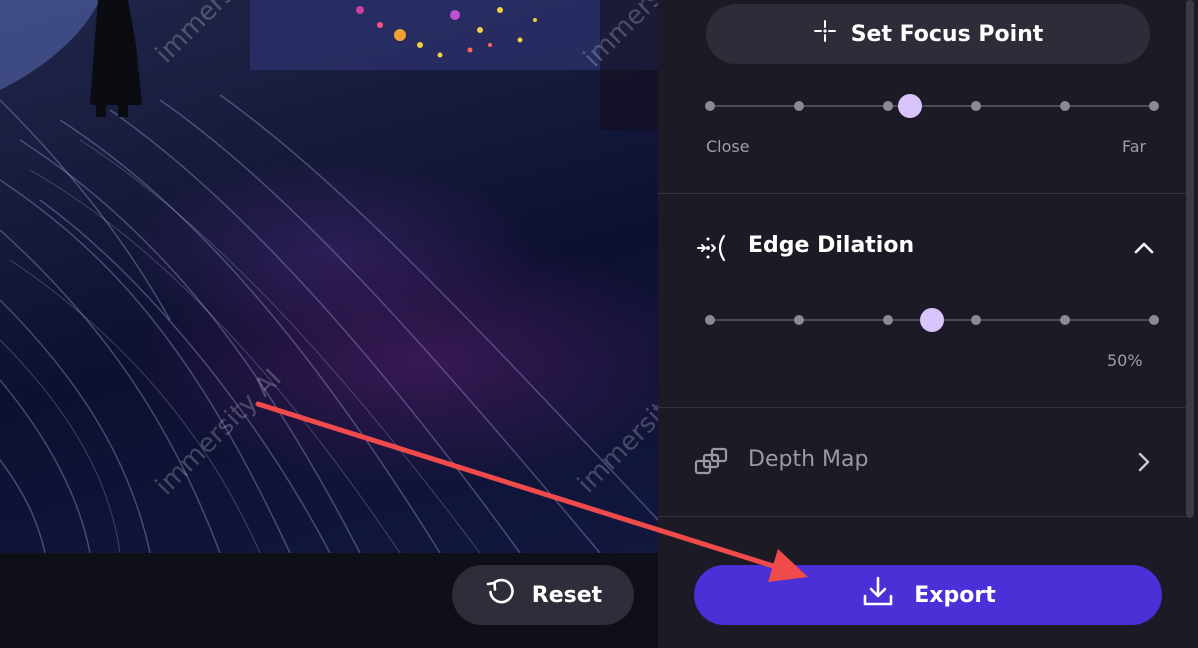 Image resolution: width=1198 pixels, height=648 pixels. Describe the element at coordinates (1125, 360) in the screenshot. I see `edge-dilation-value: 50%` at that location.